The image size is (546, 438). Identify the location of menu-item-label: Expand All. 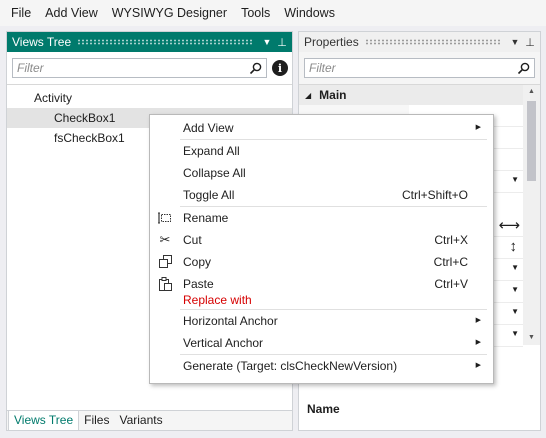
(211, 151).